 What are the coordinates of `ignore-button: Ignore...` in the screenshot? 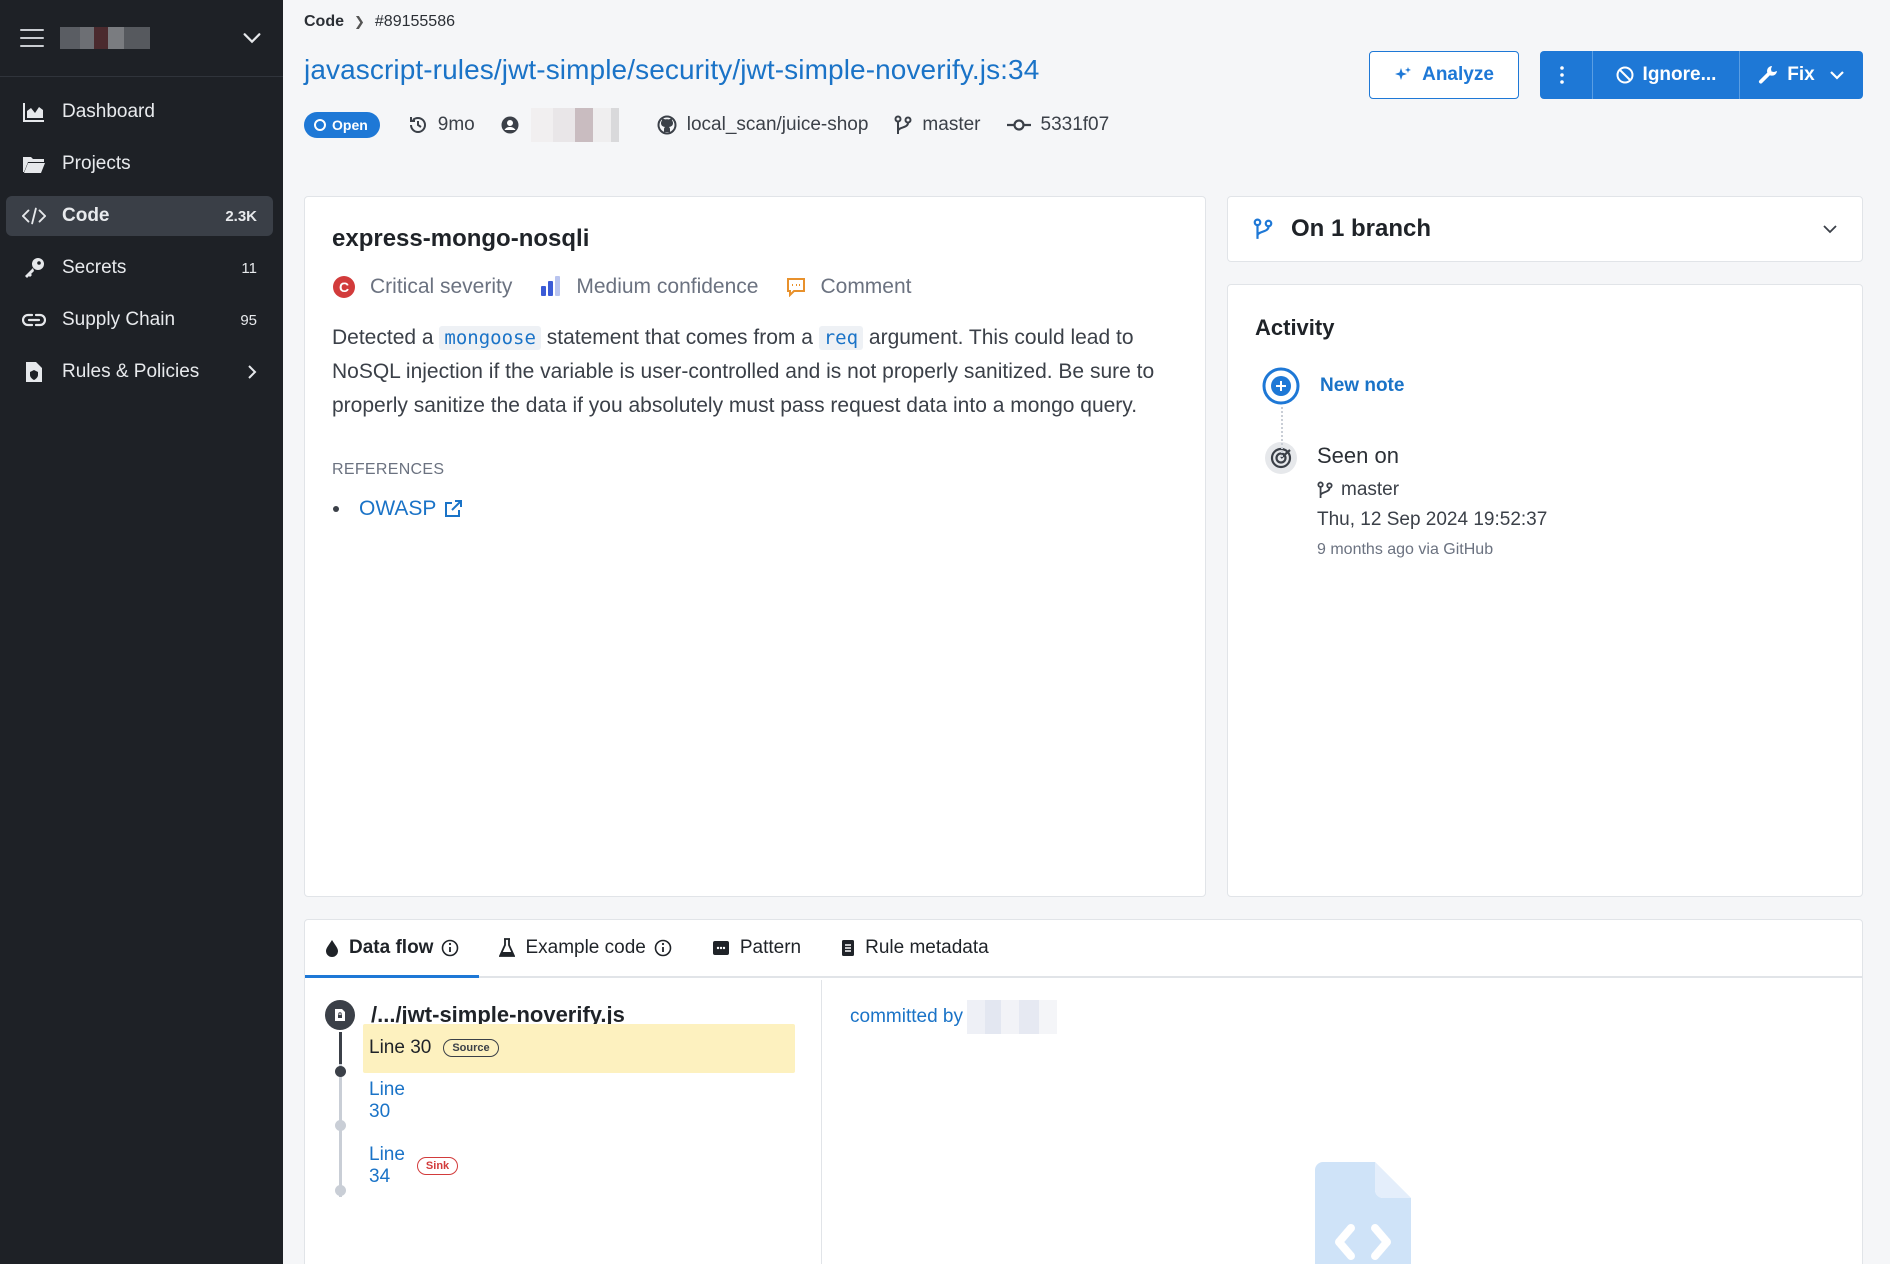 It's located at (1666, 75).